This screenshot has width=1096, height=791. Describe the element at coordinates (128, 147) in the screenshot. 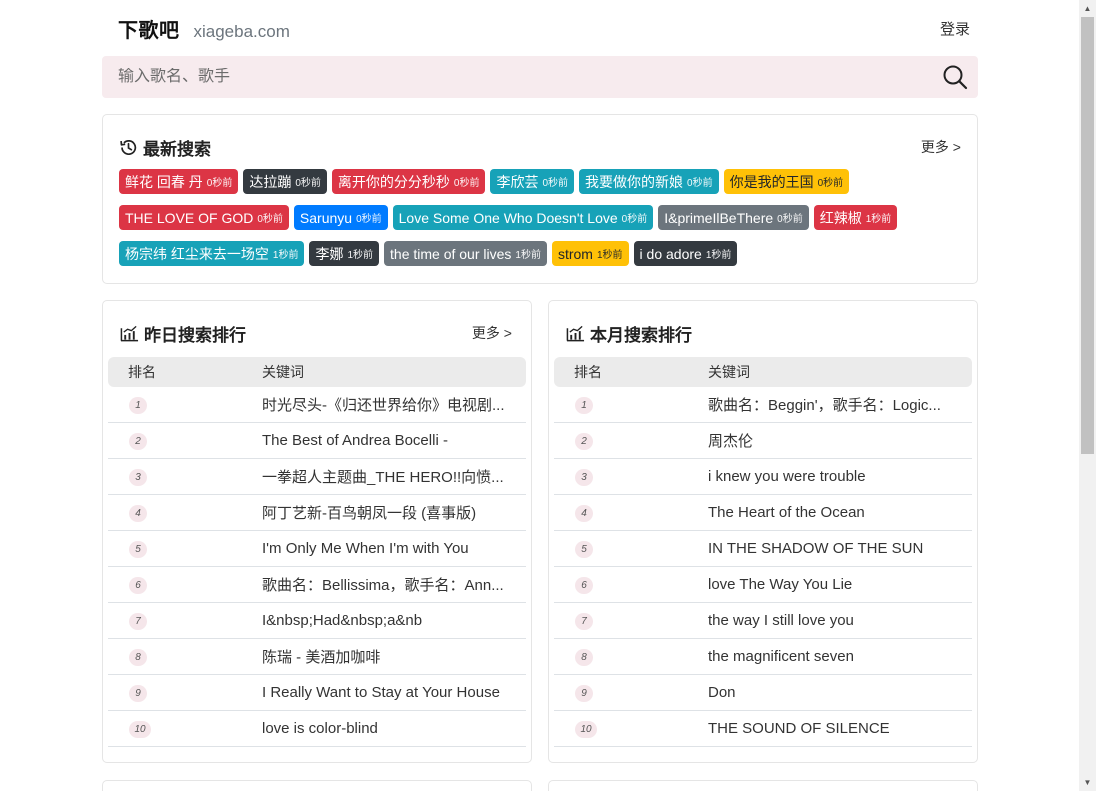

I see `history-icon` at that location.